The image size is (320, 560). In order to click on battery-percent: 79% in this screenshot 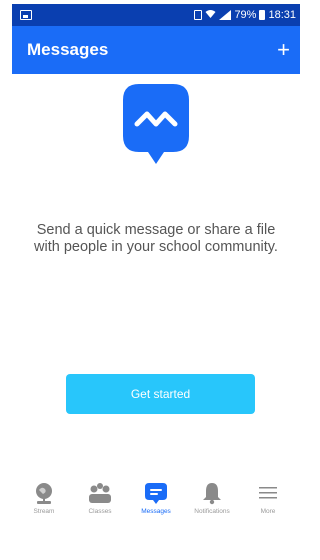, I will do `click(245, 15)`.